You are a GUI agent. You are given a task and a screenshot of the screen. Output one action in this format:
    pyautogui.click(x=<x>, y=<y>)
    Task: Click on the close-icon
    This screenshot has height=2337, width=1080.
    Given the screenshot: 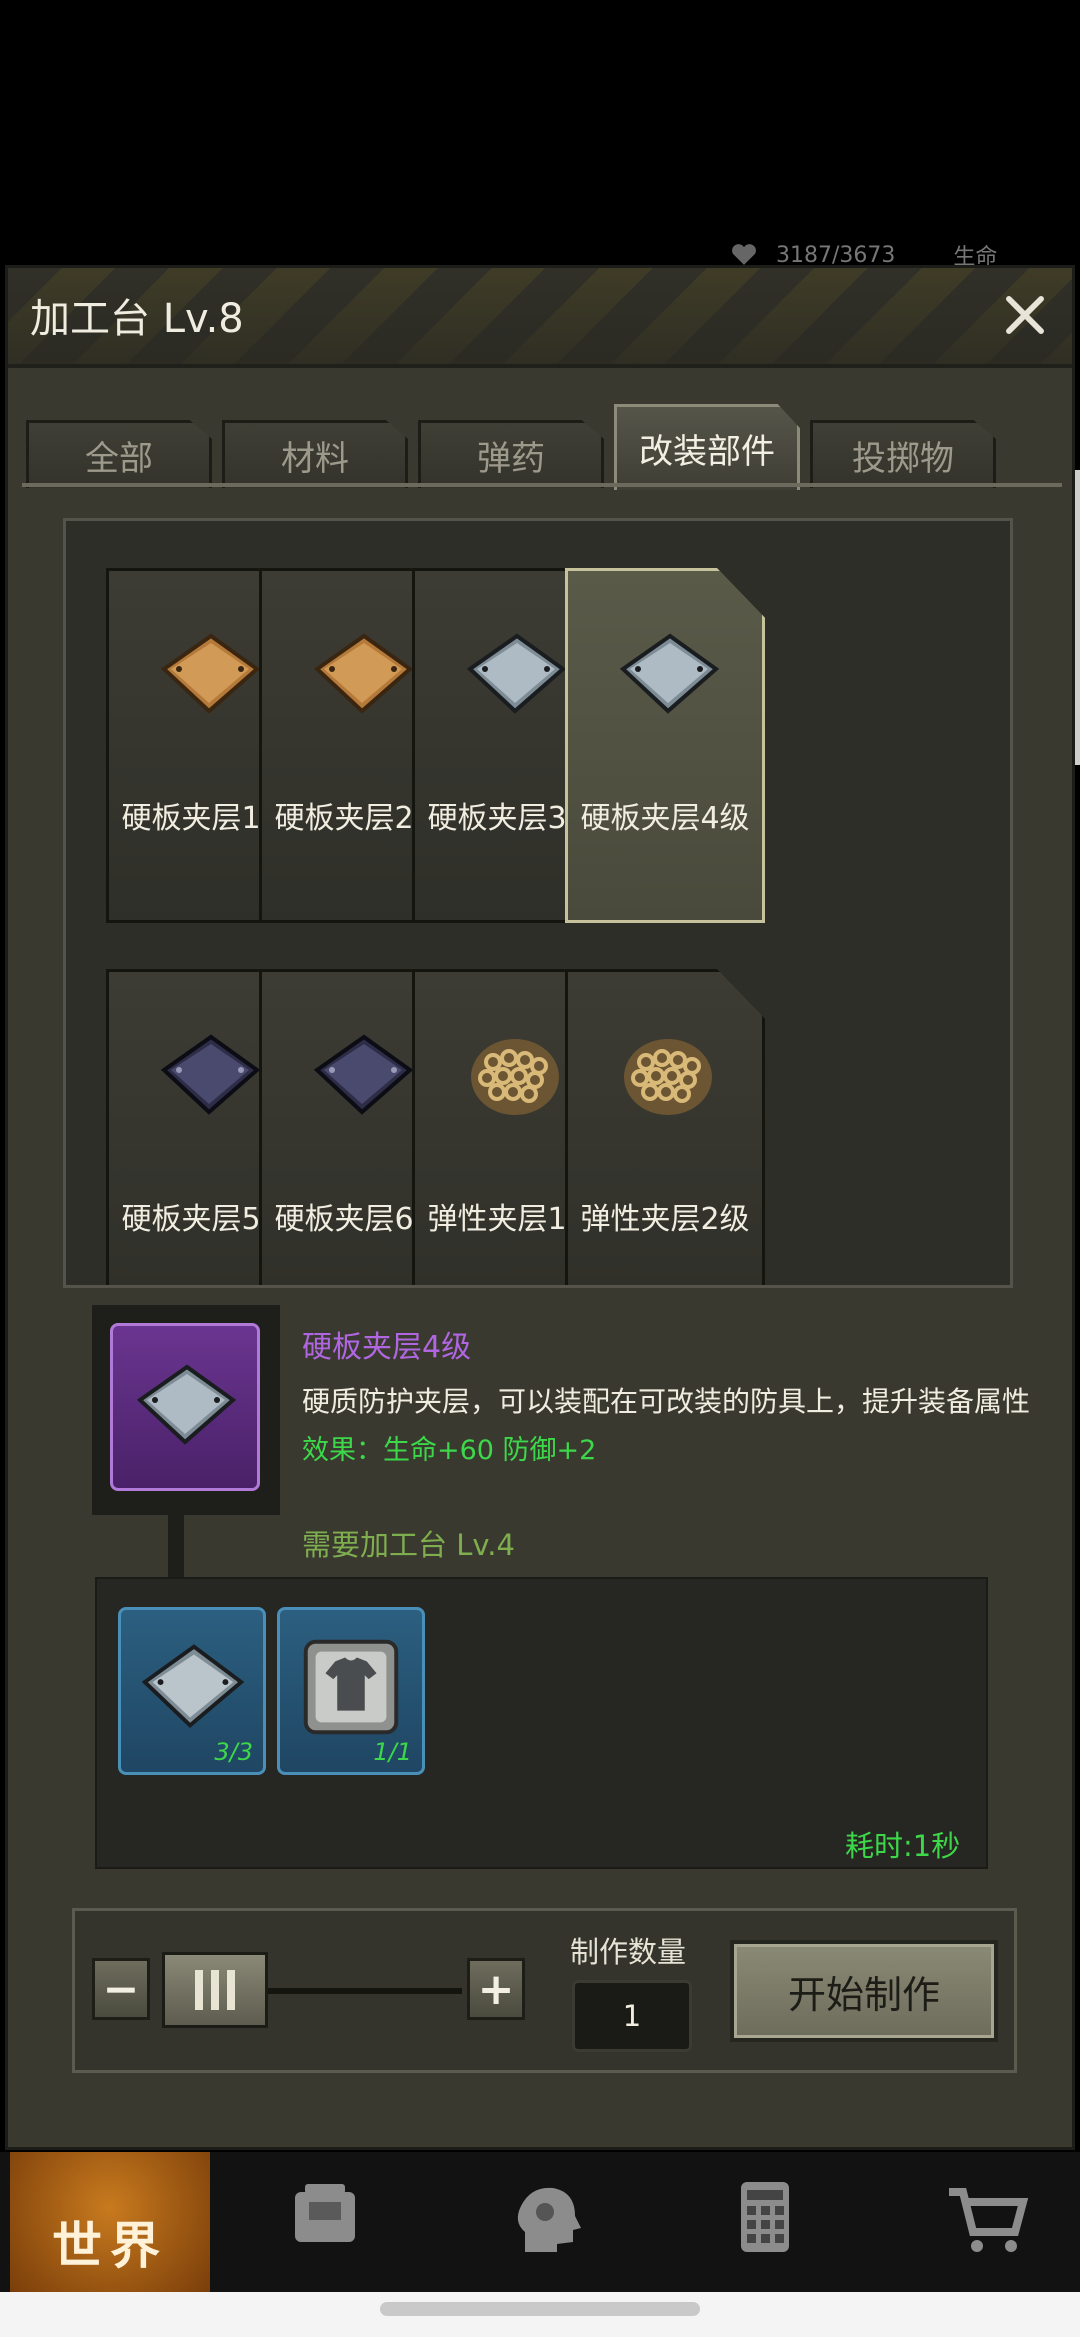 What is the action you would take?
    pyautogui.click(x=1025, y=315)
    